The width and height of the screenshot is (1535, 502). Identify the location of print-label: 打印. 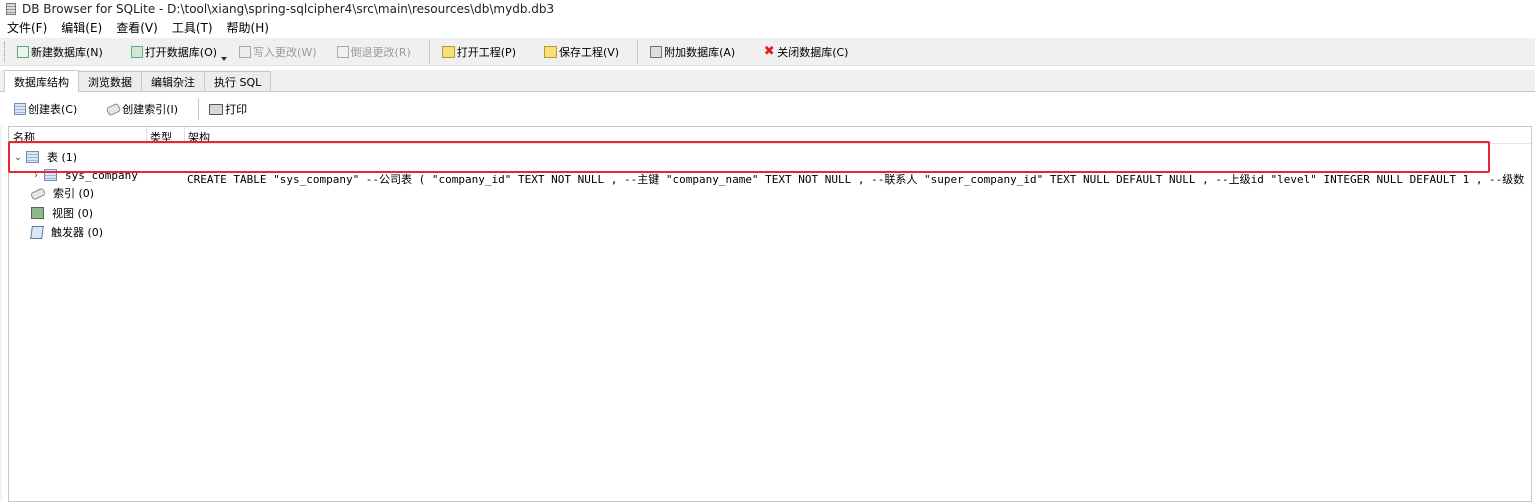
(236, 109).